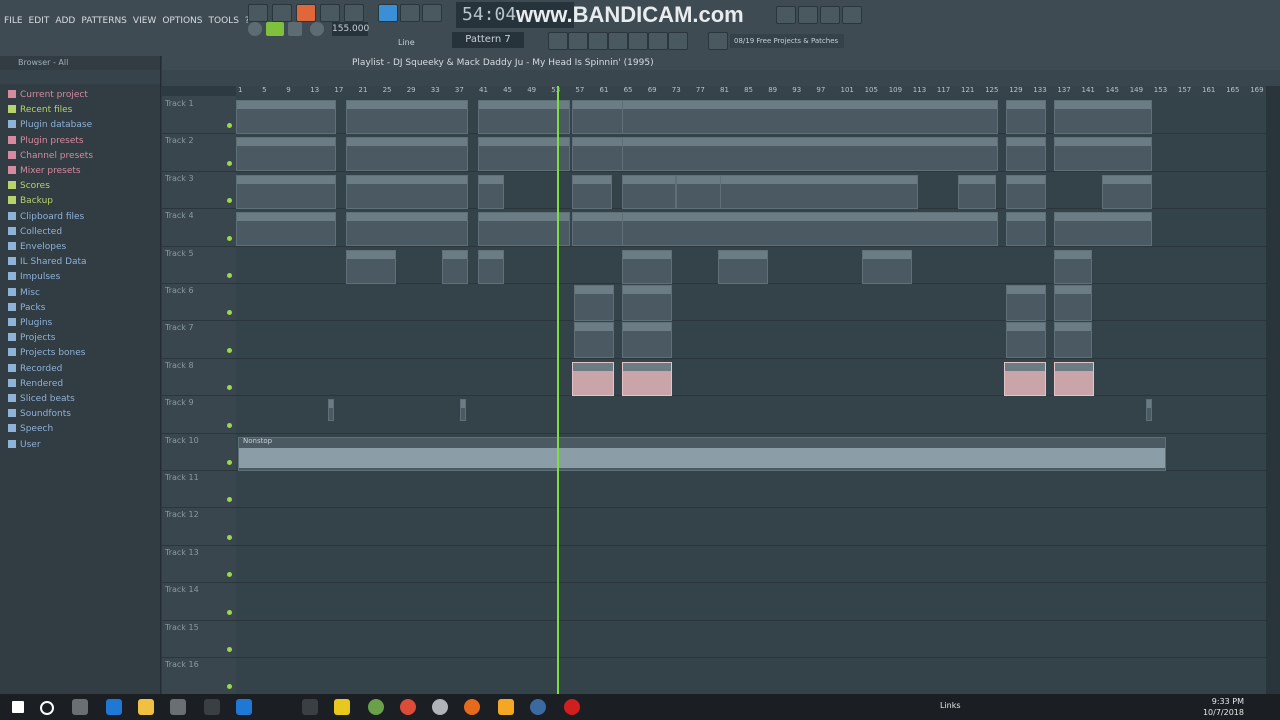  Describe the element at coordinates (144, 23) in the screenshot. I see `menu-item: VIEW` at that location.